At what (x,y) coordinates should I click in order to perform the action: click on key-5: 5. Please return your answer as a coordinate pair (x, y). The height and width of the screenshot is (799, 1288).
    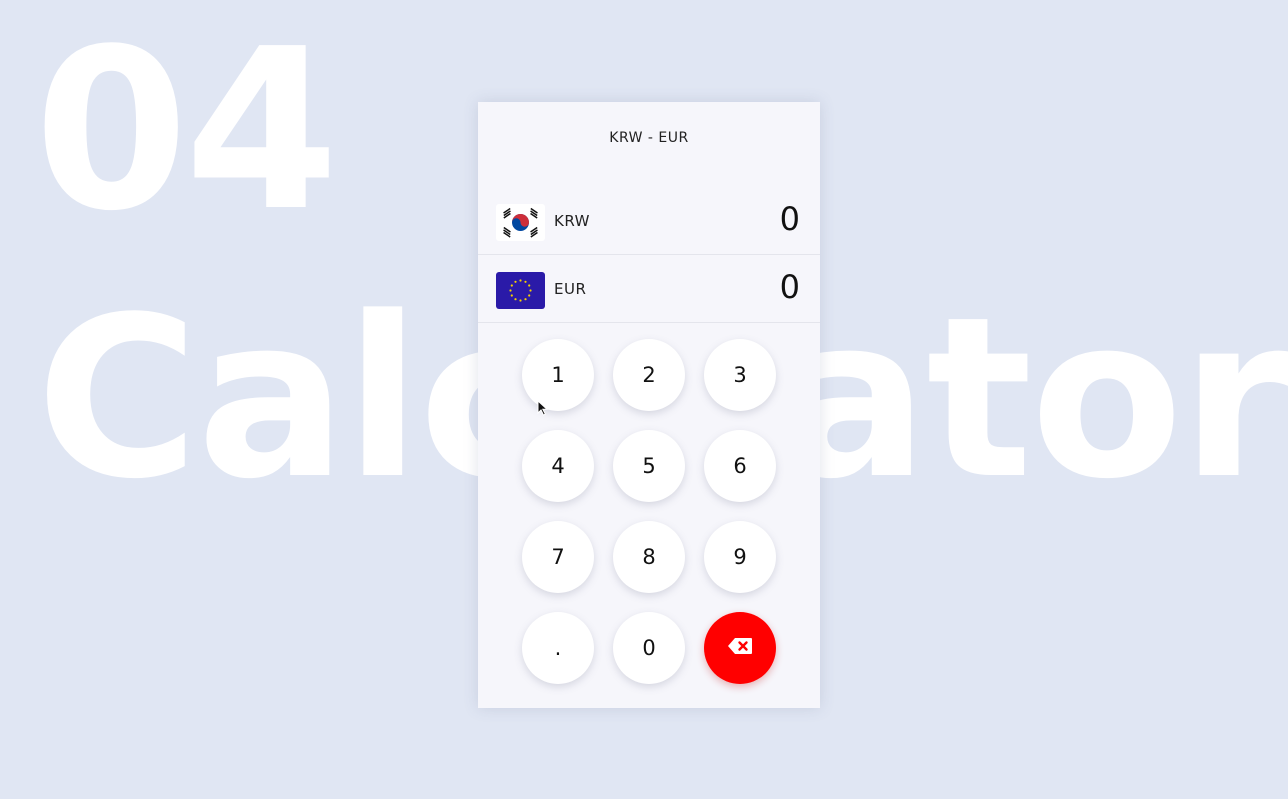
    Looking at the image, I should click on (649, 466).